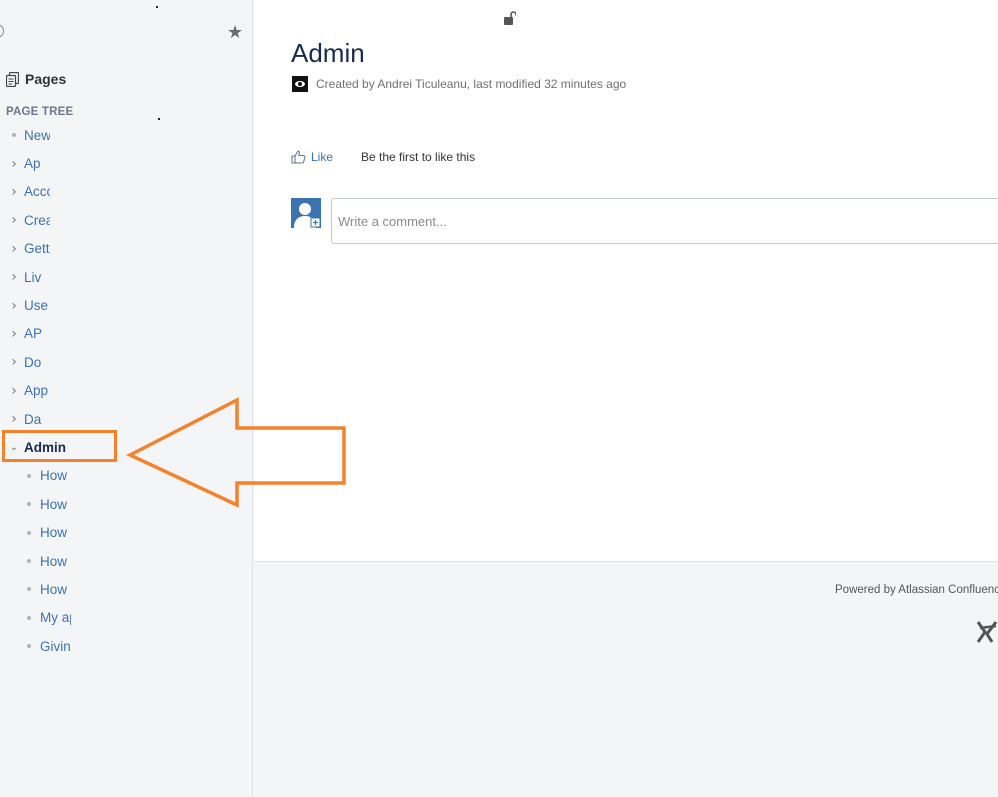  Describe the element at coordinates (126, 305) in the screenshot. I see `tree-item: › Use` at that location.